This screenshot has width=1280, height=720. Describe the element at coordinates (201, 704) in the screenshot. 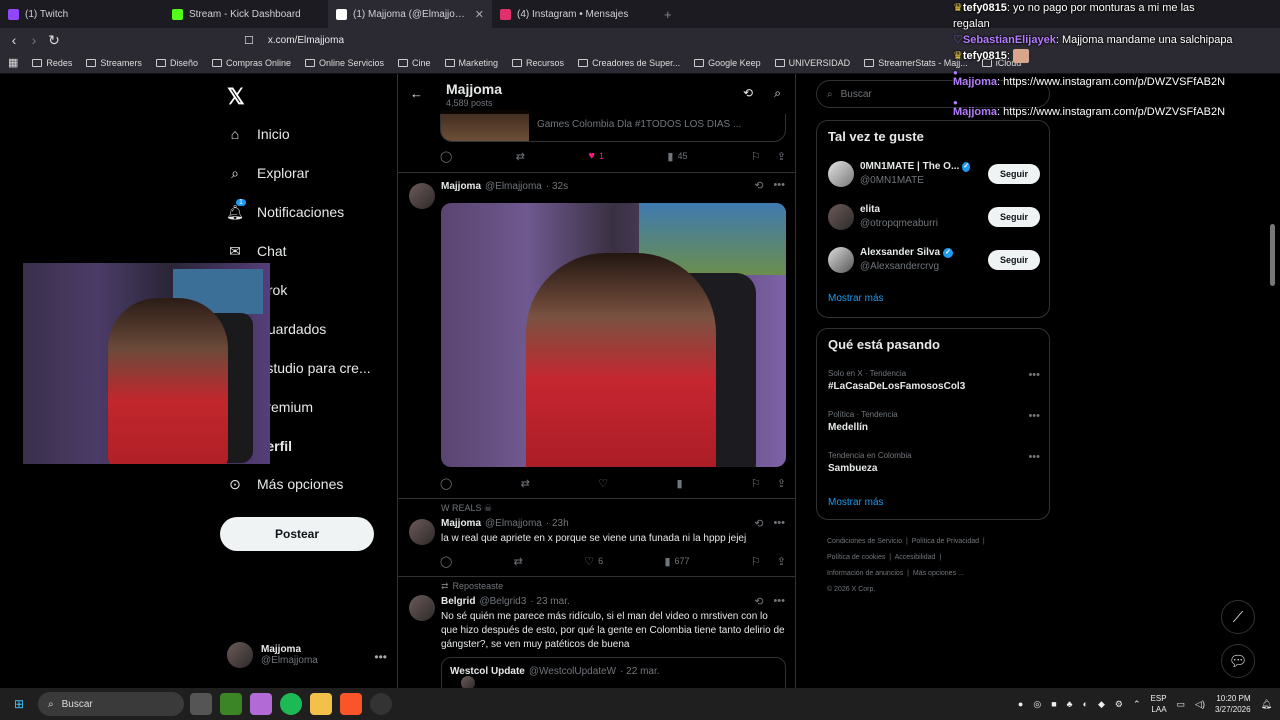

I see `task-view-icon` at that location.